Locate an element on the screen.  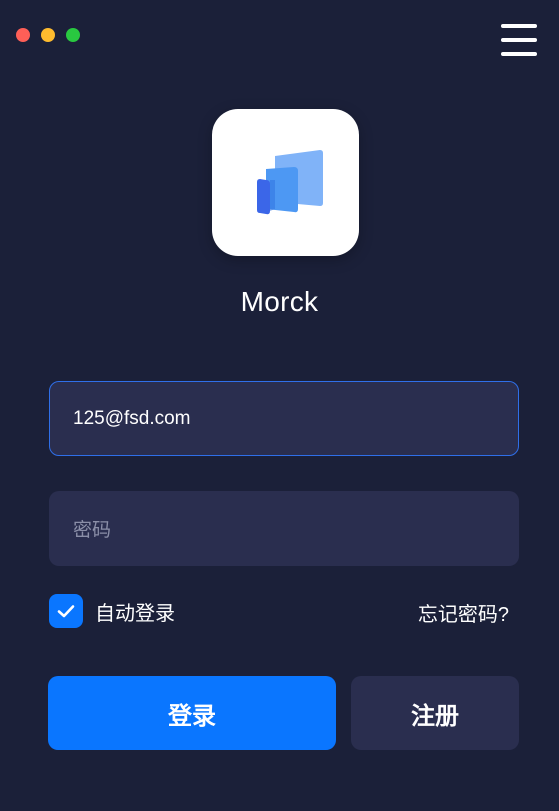
checkmark-icon is located at coordinates (66, 611).